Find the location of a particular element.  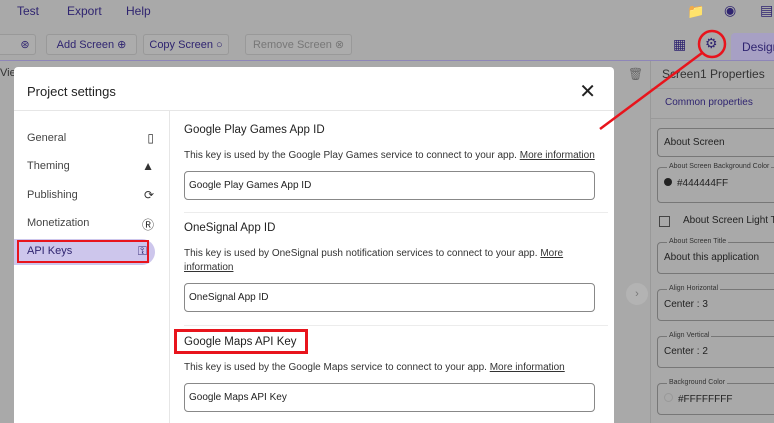

annotation-overlay is located at coordinates (663, 80).